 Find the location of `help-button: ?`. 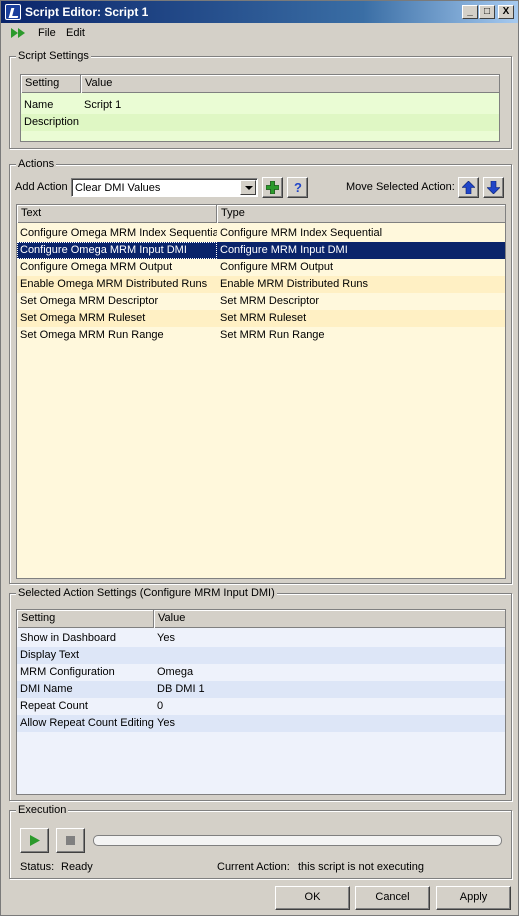

help-button: ? is located at coordinates (297, 187).